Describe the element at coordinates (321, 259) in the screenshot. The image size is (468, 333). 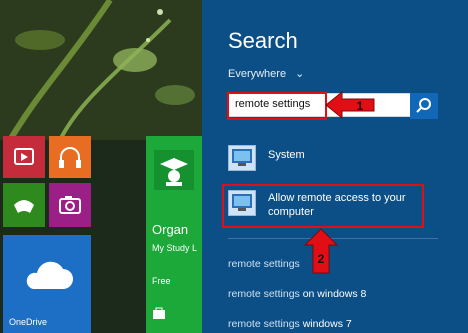
I see `annotation-number-2: 2` at that location.